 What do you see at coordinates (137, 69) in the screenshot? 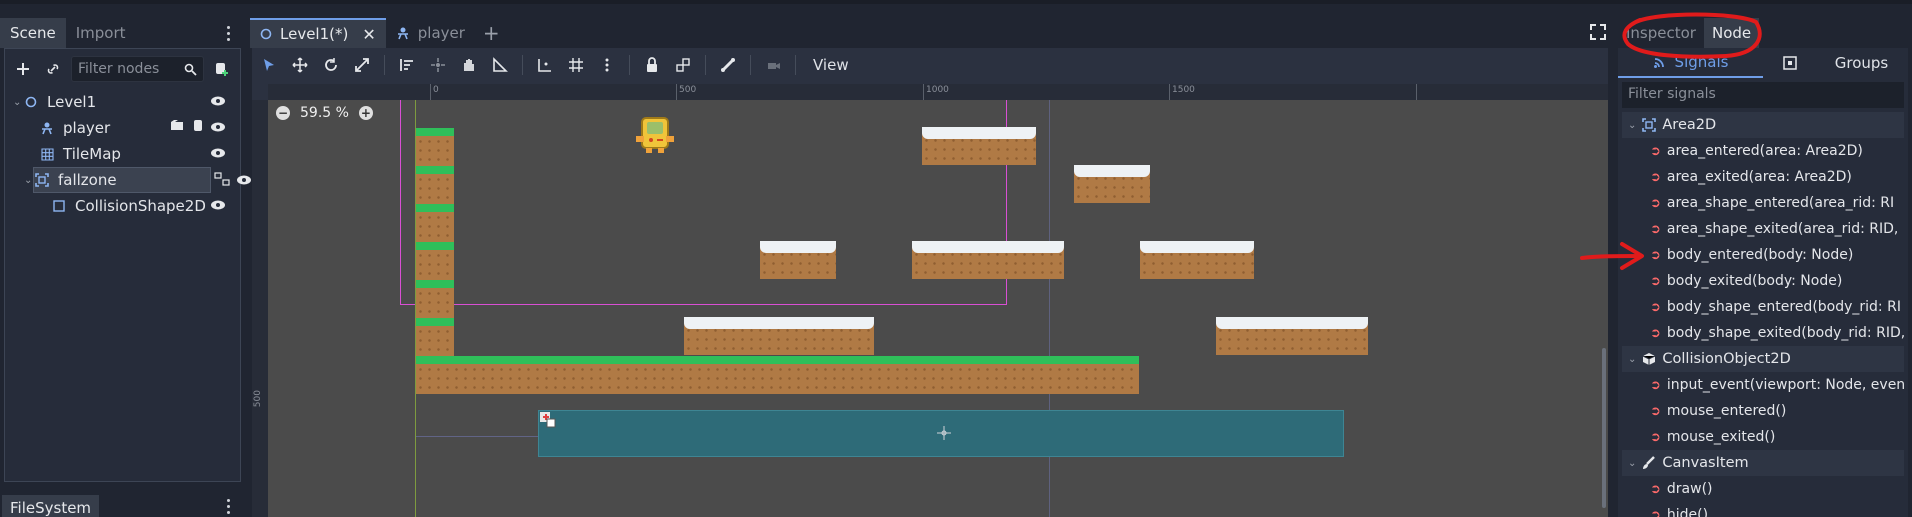
I see `filter-nodes-input: Filter nodes` at bounding box center [137, 69].